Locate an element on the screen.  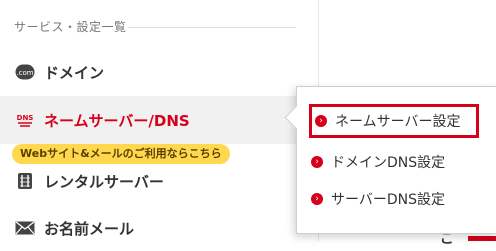
submenu-item-domain-dns-settings: › ドメインDNS設定 is located at coordinates (378, 162).